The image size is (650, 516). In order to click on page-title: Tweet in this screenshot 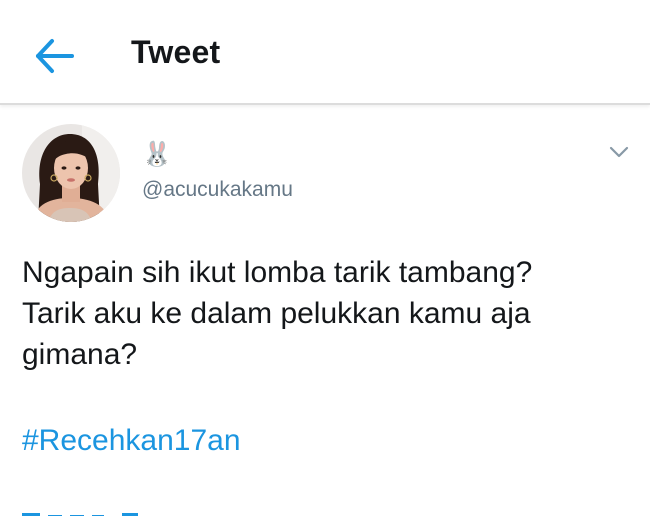, I will do `click(176, 52)`.